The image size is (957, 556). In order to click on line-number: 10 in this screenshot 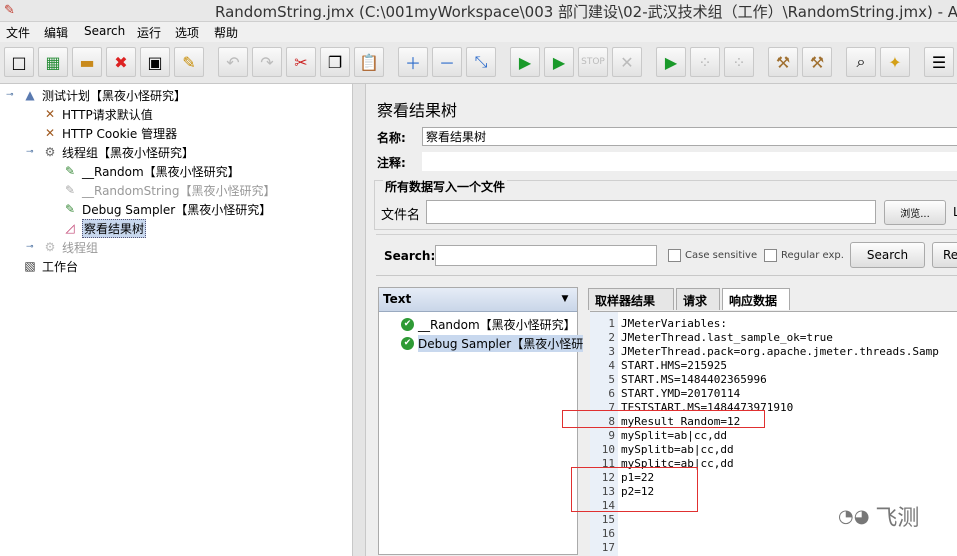, I will do `click(608, 449)`.